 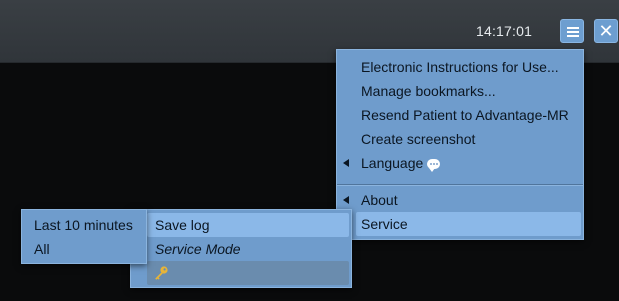 What do you see at coordinates (465, 115) in the screenshot?
I see `menu-item-label: Resend Patient to Advantage-MR` at bounding box center [465, 115].